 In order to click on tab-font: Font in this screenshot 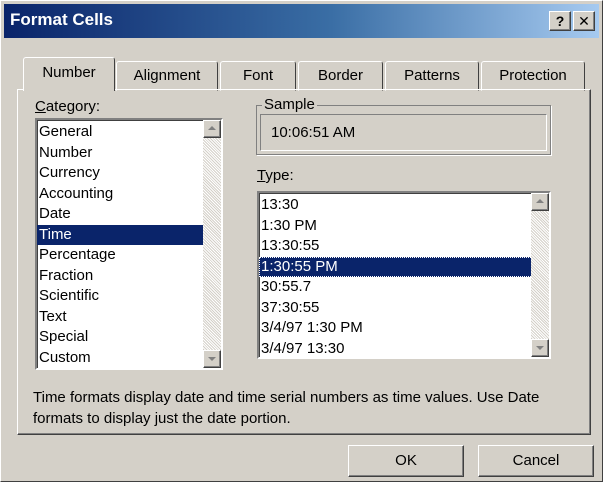, I will do `click(258, 76)`.